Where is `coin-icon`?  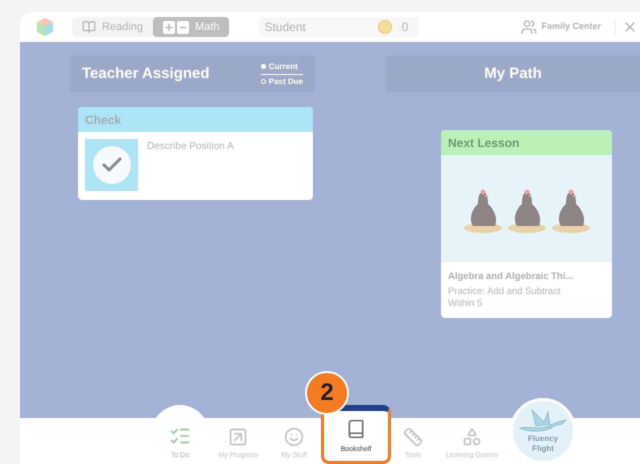 coin-icon is located at coordinates (385, 27).